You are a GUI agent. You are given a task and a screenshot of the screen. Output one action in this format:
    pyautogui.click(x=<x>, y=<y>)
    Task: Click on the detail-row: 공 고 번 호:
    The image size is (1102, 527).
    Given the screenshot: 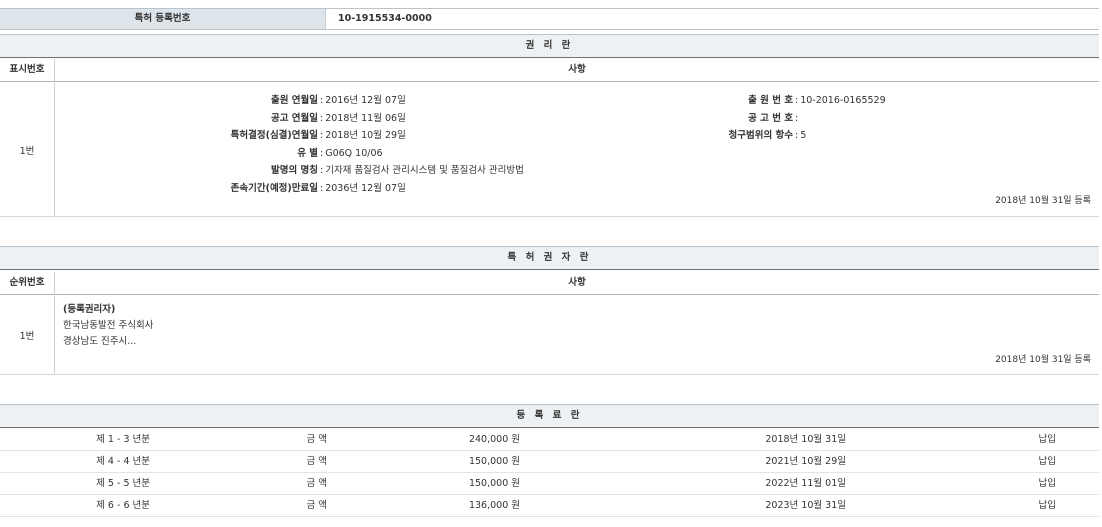 What is the action you would take?
    pyautogui.click(x=424, y=119)
    